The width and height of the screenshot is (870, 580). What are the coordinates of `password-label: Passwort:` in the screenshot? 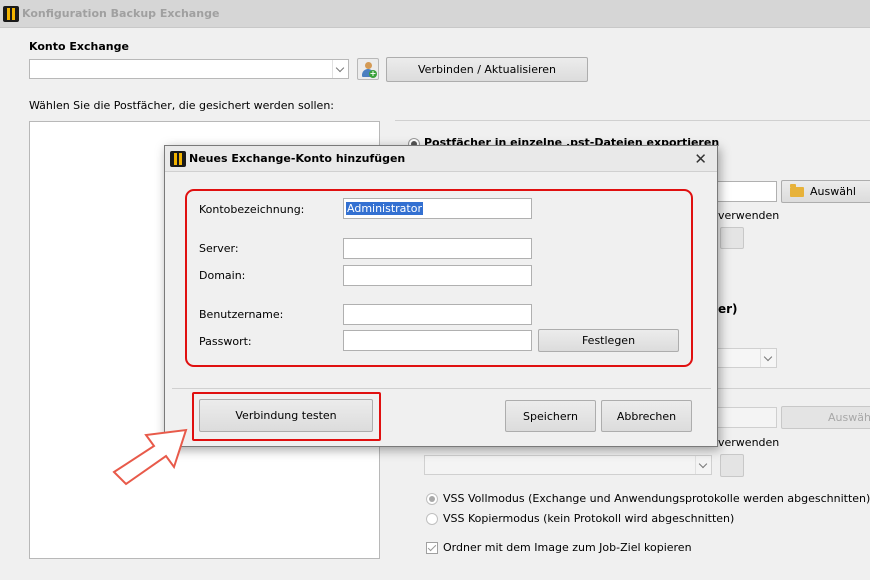 It's located at (225, 341).